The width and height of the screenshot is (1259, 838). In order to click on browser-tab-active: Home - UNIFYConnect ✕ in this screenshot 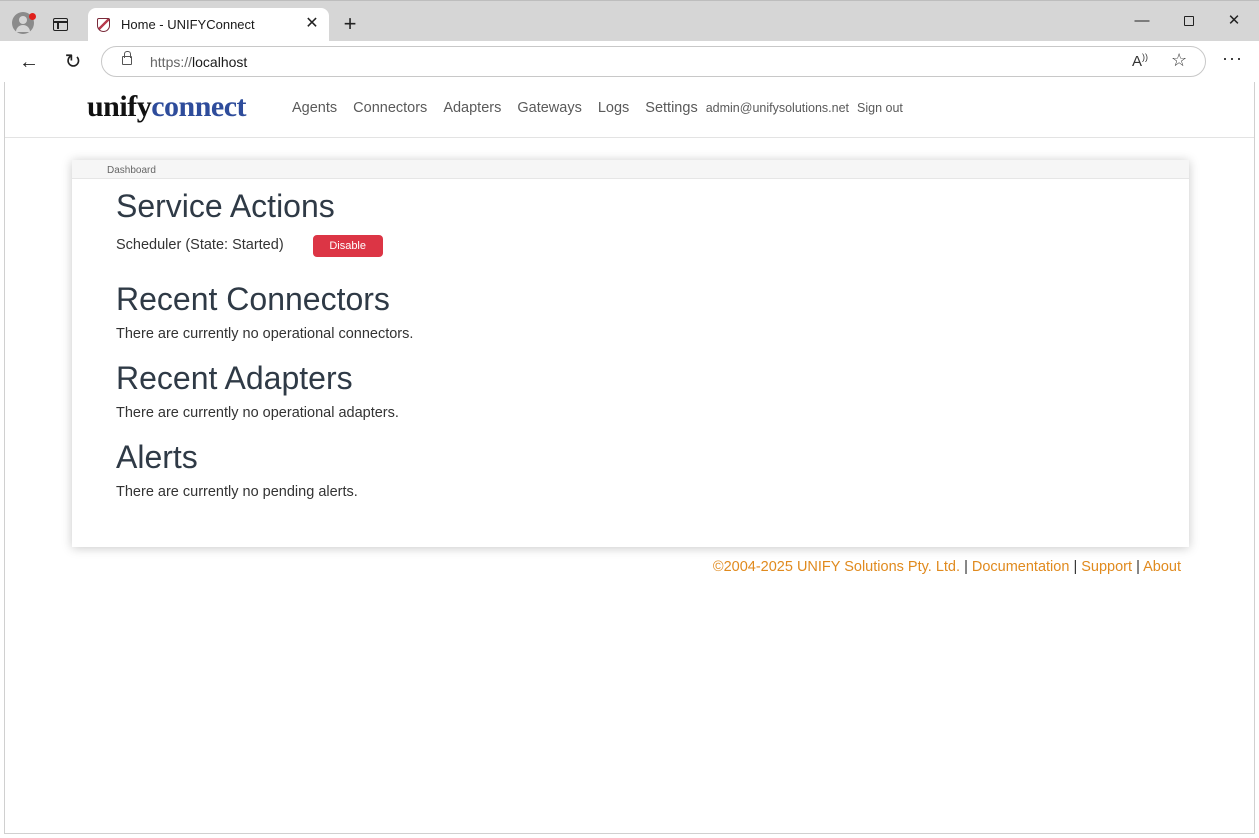, I will do `click(208, 25)`.